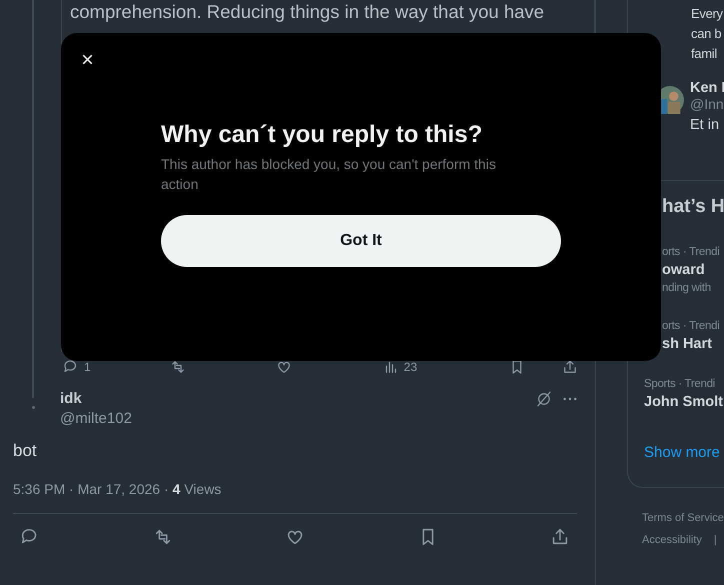  Describe the element at coordinates (117, 489) in the screenshot. I see `post-timestamp: 5:36 PM · Mar 17, 2026 · 4 Views` at that location.